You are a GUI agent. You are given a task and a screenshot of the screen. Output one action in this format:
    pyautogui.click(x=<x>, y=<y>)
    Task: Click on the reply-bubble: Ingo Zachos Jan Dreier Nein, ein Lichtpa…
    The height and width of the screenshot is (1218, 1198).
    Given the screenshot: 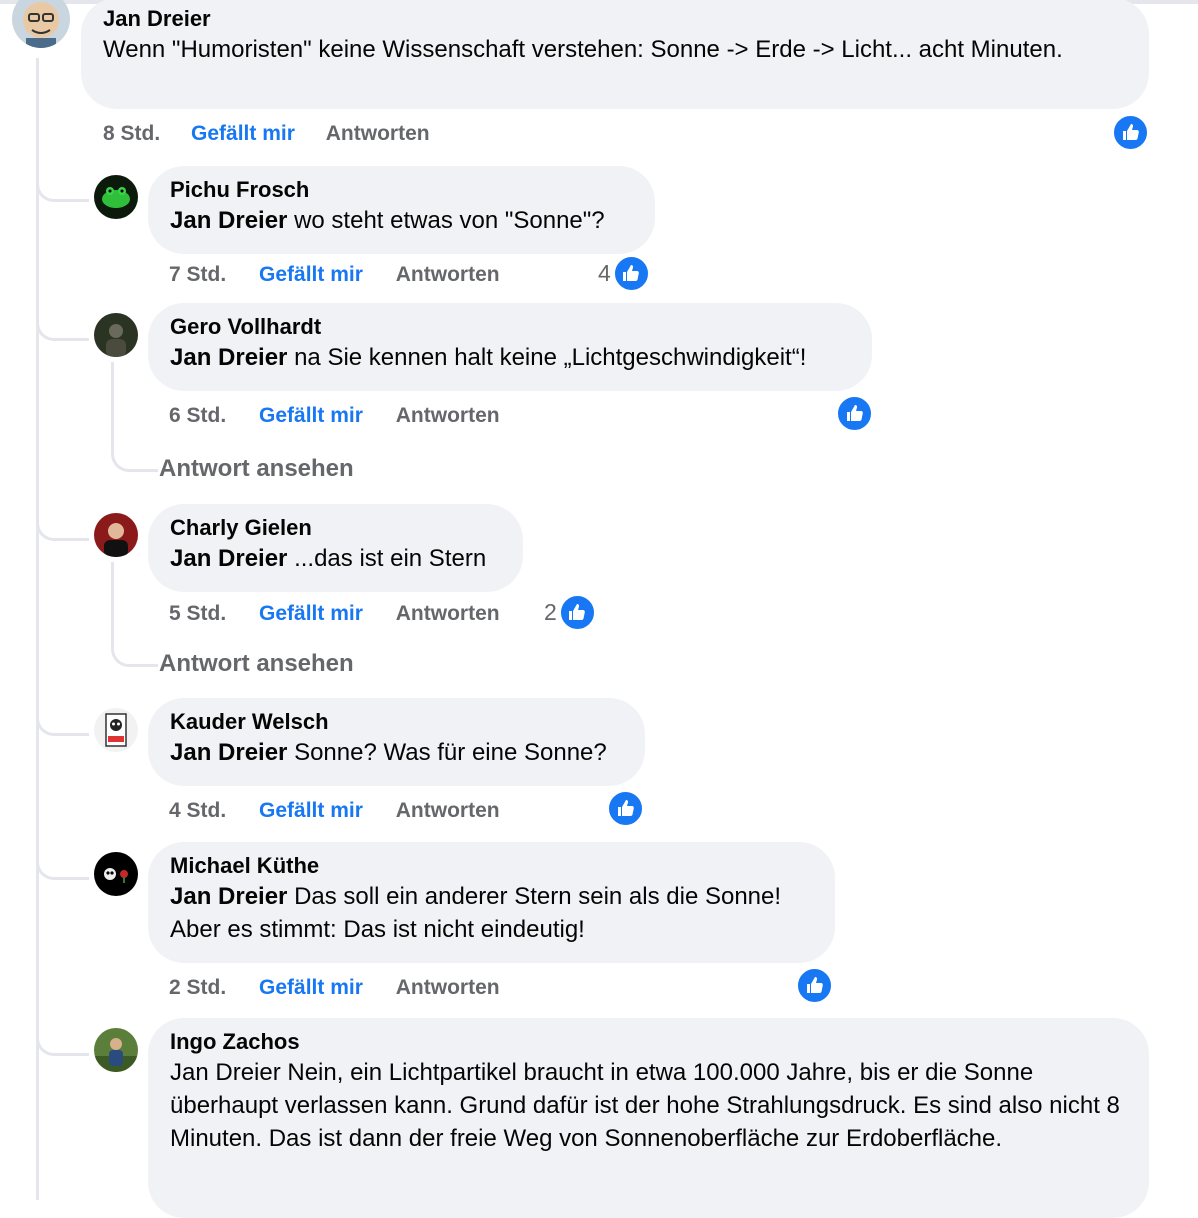 What is the action you would take?
    pyautogui.click(x=648, y=1118)
    